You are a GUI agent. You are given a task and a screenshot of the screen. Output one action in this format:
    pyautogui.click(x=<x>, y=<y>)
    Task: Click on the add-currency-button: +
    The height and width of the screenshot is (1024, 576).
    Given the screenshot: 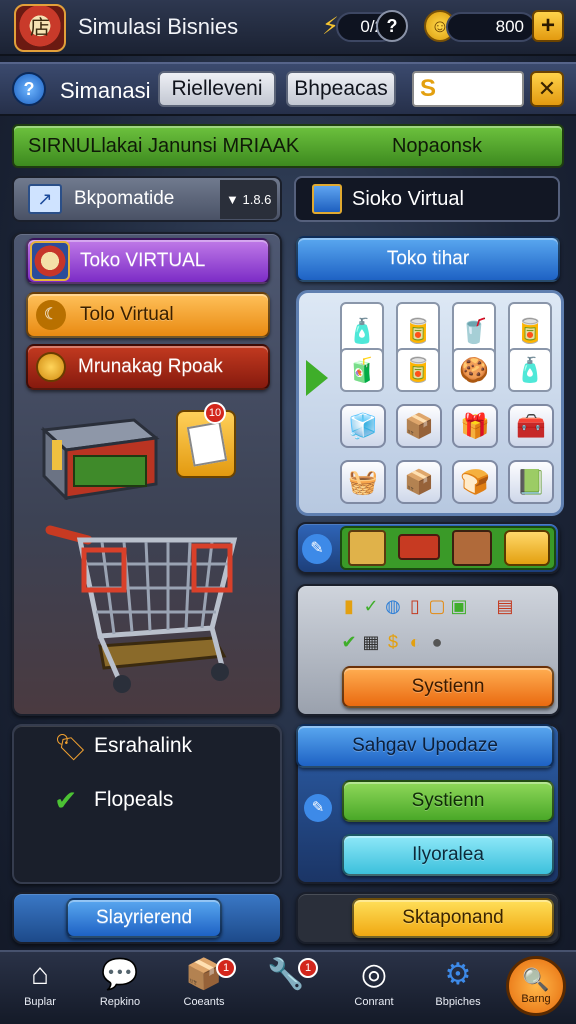 What is the action you would take?
    pyautogui.click(x=548, y=26)
    